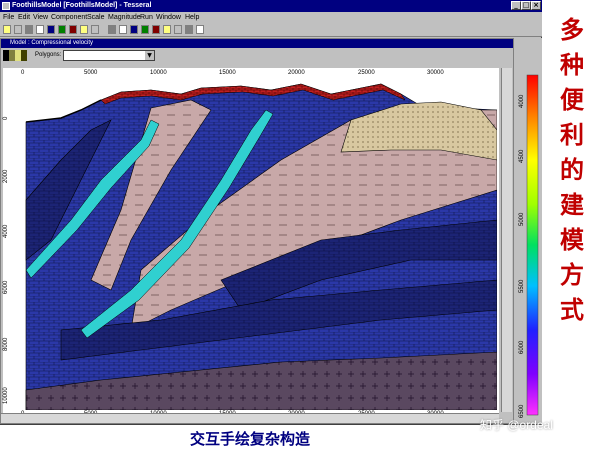 This screenshot has width=600, height=450. I want to click on menu-file: File, so click(8, 17).